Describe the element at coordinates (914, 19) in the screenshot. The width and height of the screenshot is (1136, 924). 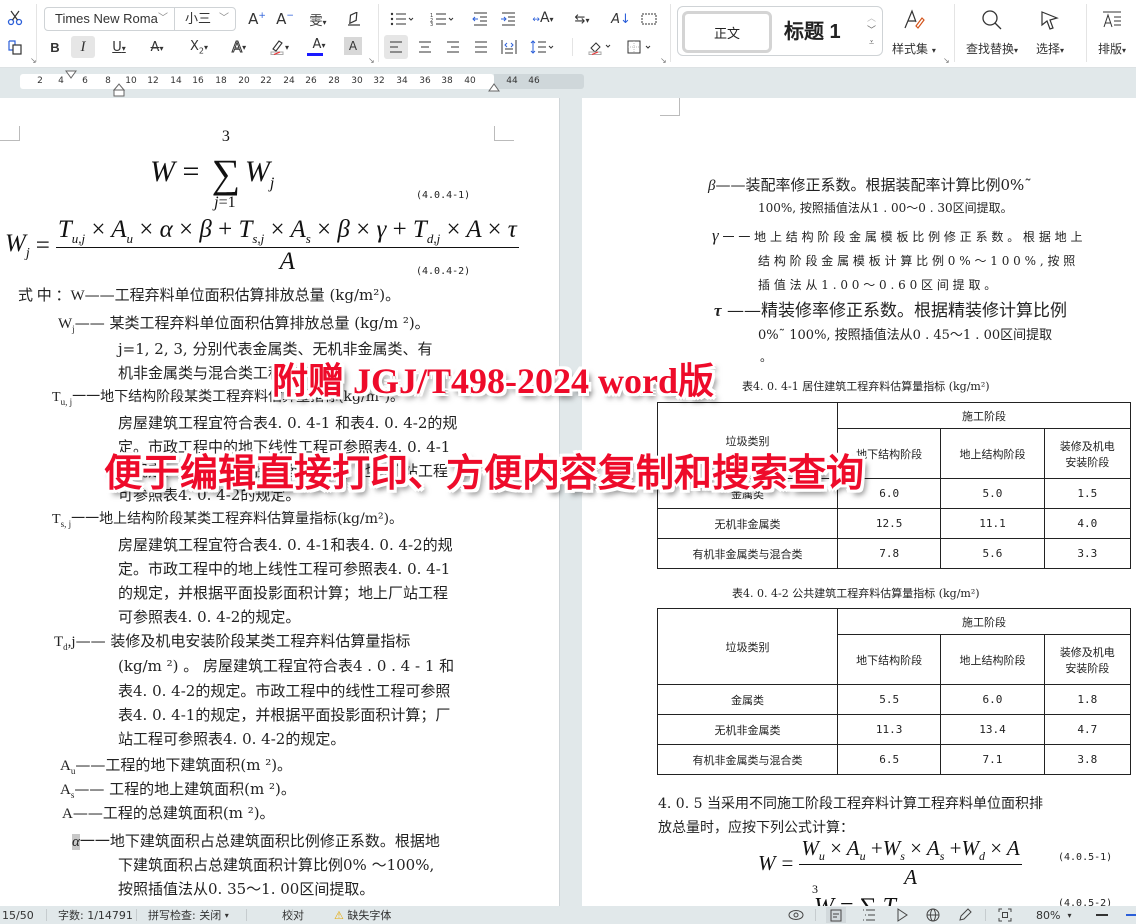
I see `style-brush-icon` at that location.